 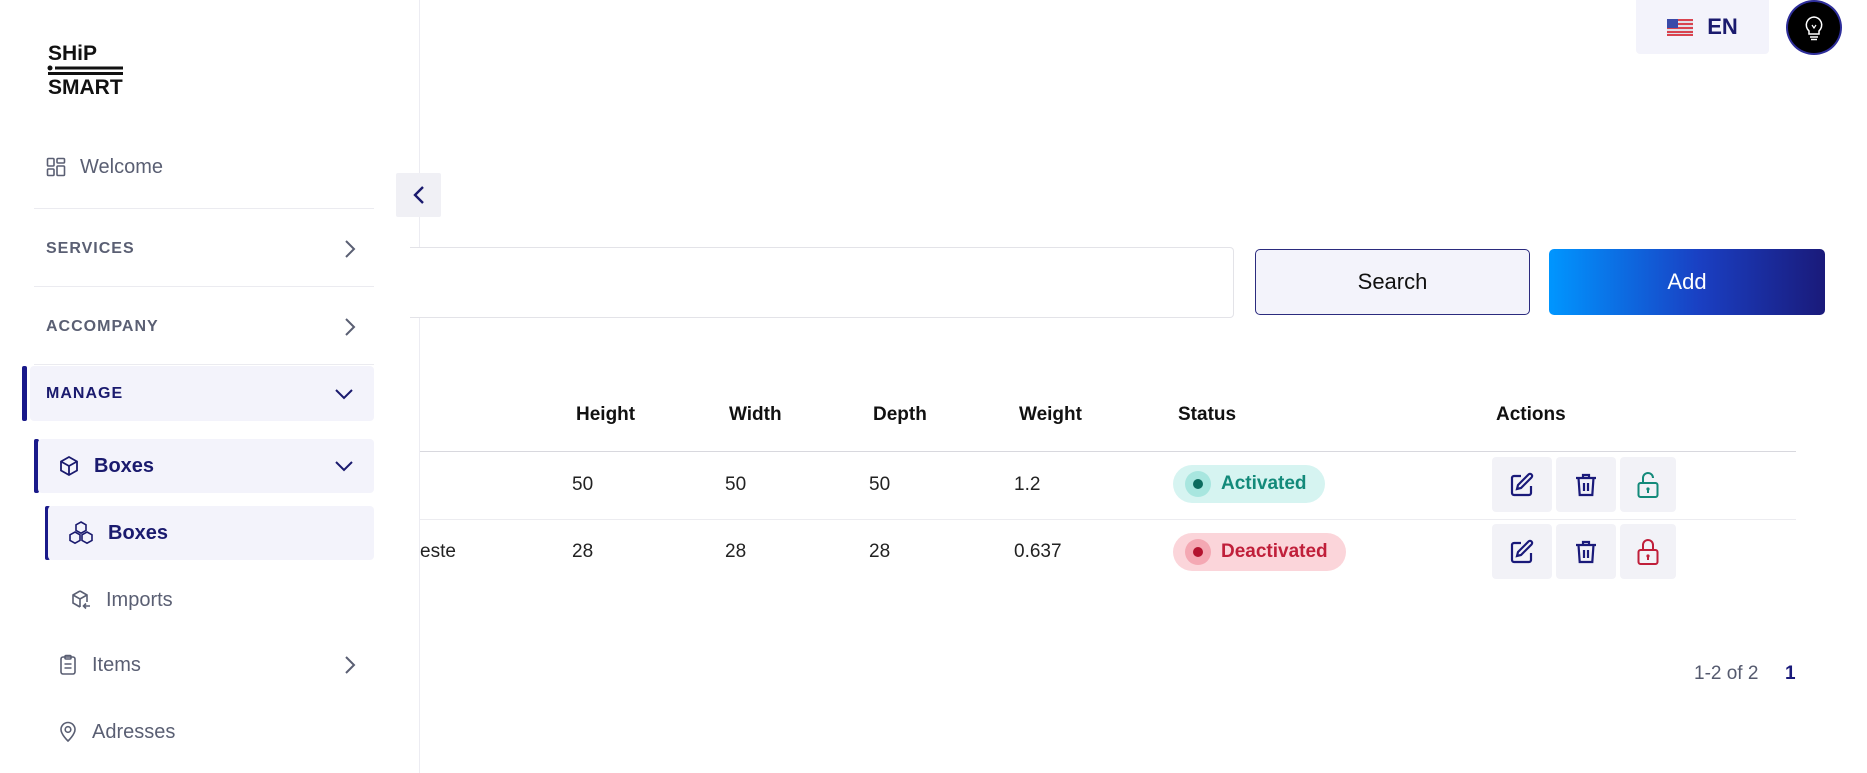 I want to click on column-header-status: Status, so click(x=1207, y=415).